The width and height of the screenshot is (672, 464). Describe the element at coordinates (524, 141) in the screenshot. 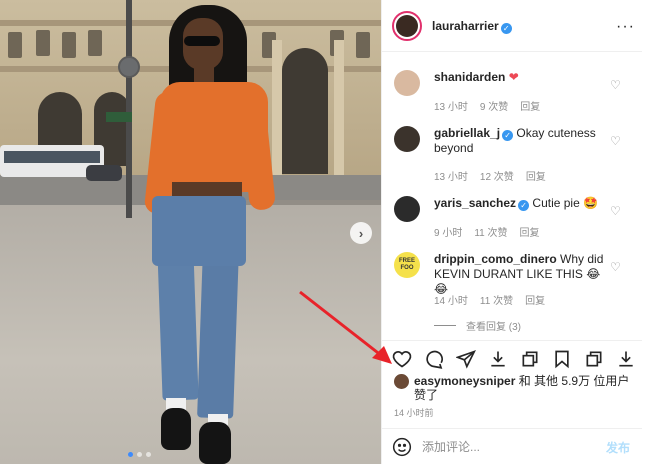

I see `comment-text: gabriellak_j ✓ Okay cuteness beyond` at that location.